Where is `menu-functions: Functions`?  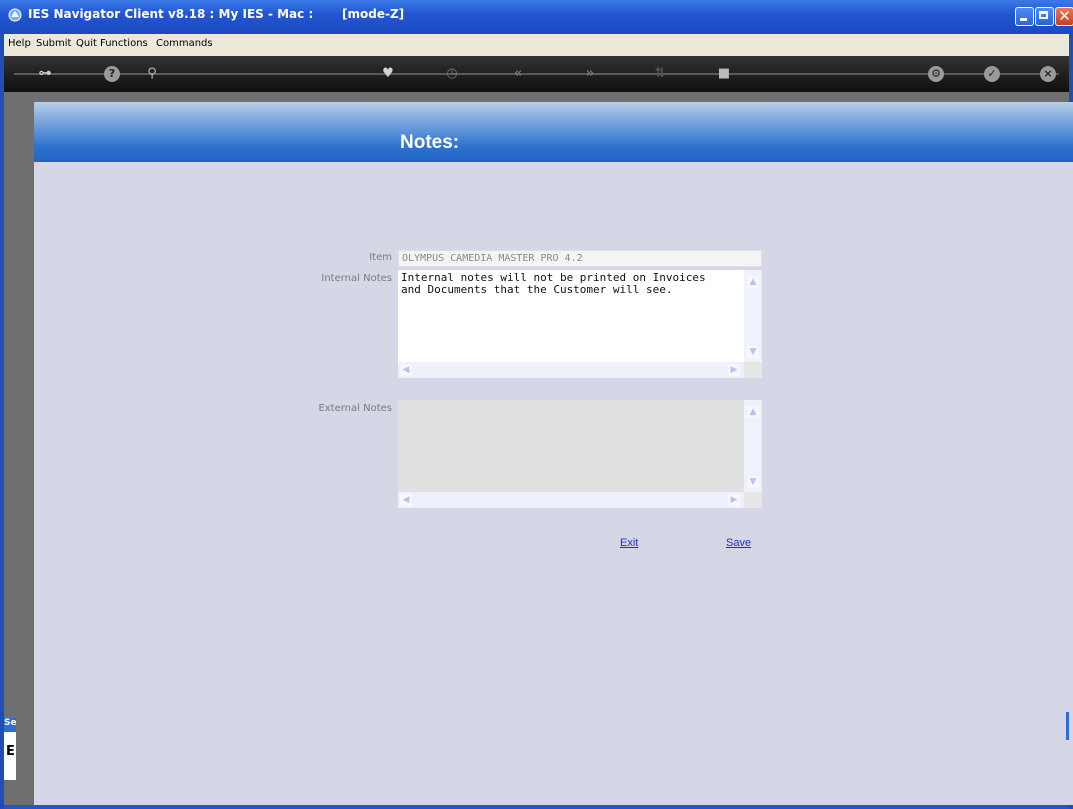 menu-functions: Functions is located at coordinates (124, 43).